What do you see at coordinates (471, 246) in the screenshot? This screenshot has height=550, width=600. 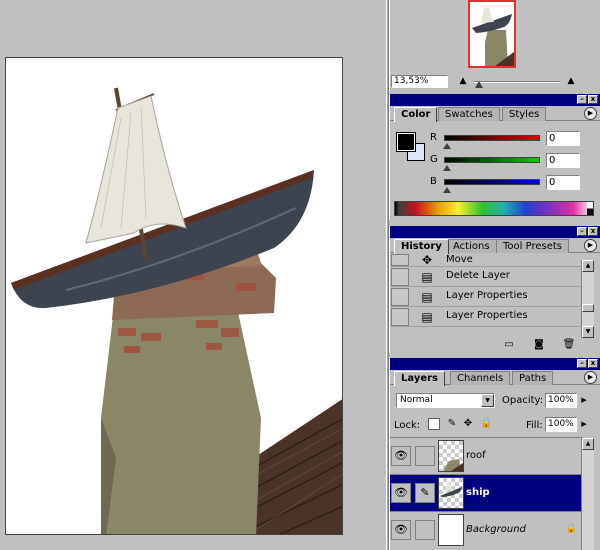 I see `tab-actions: Actions` at bounding box center [471, 246].